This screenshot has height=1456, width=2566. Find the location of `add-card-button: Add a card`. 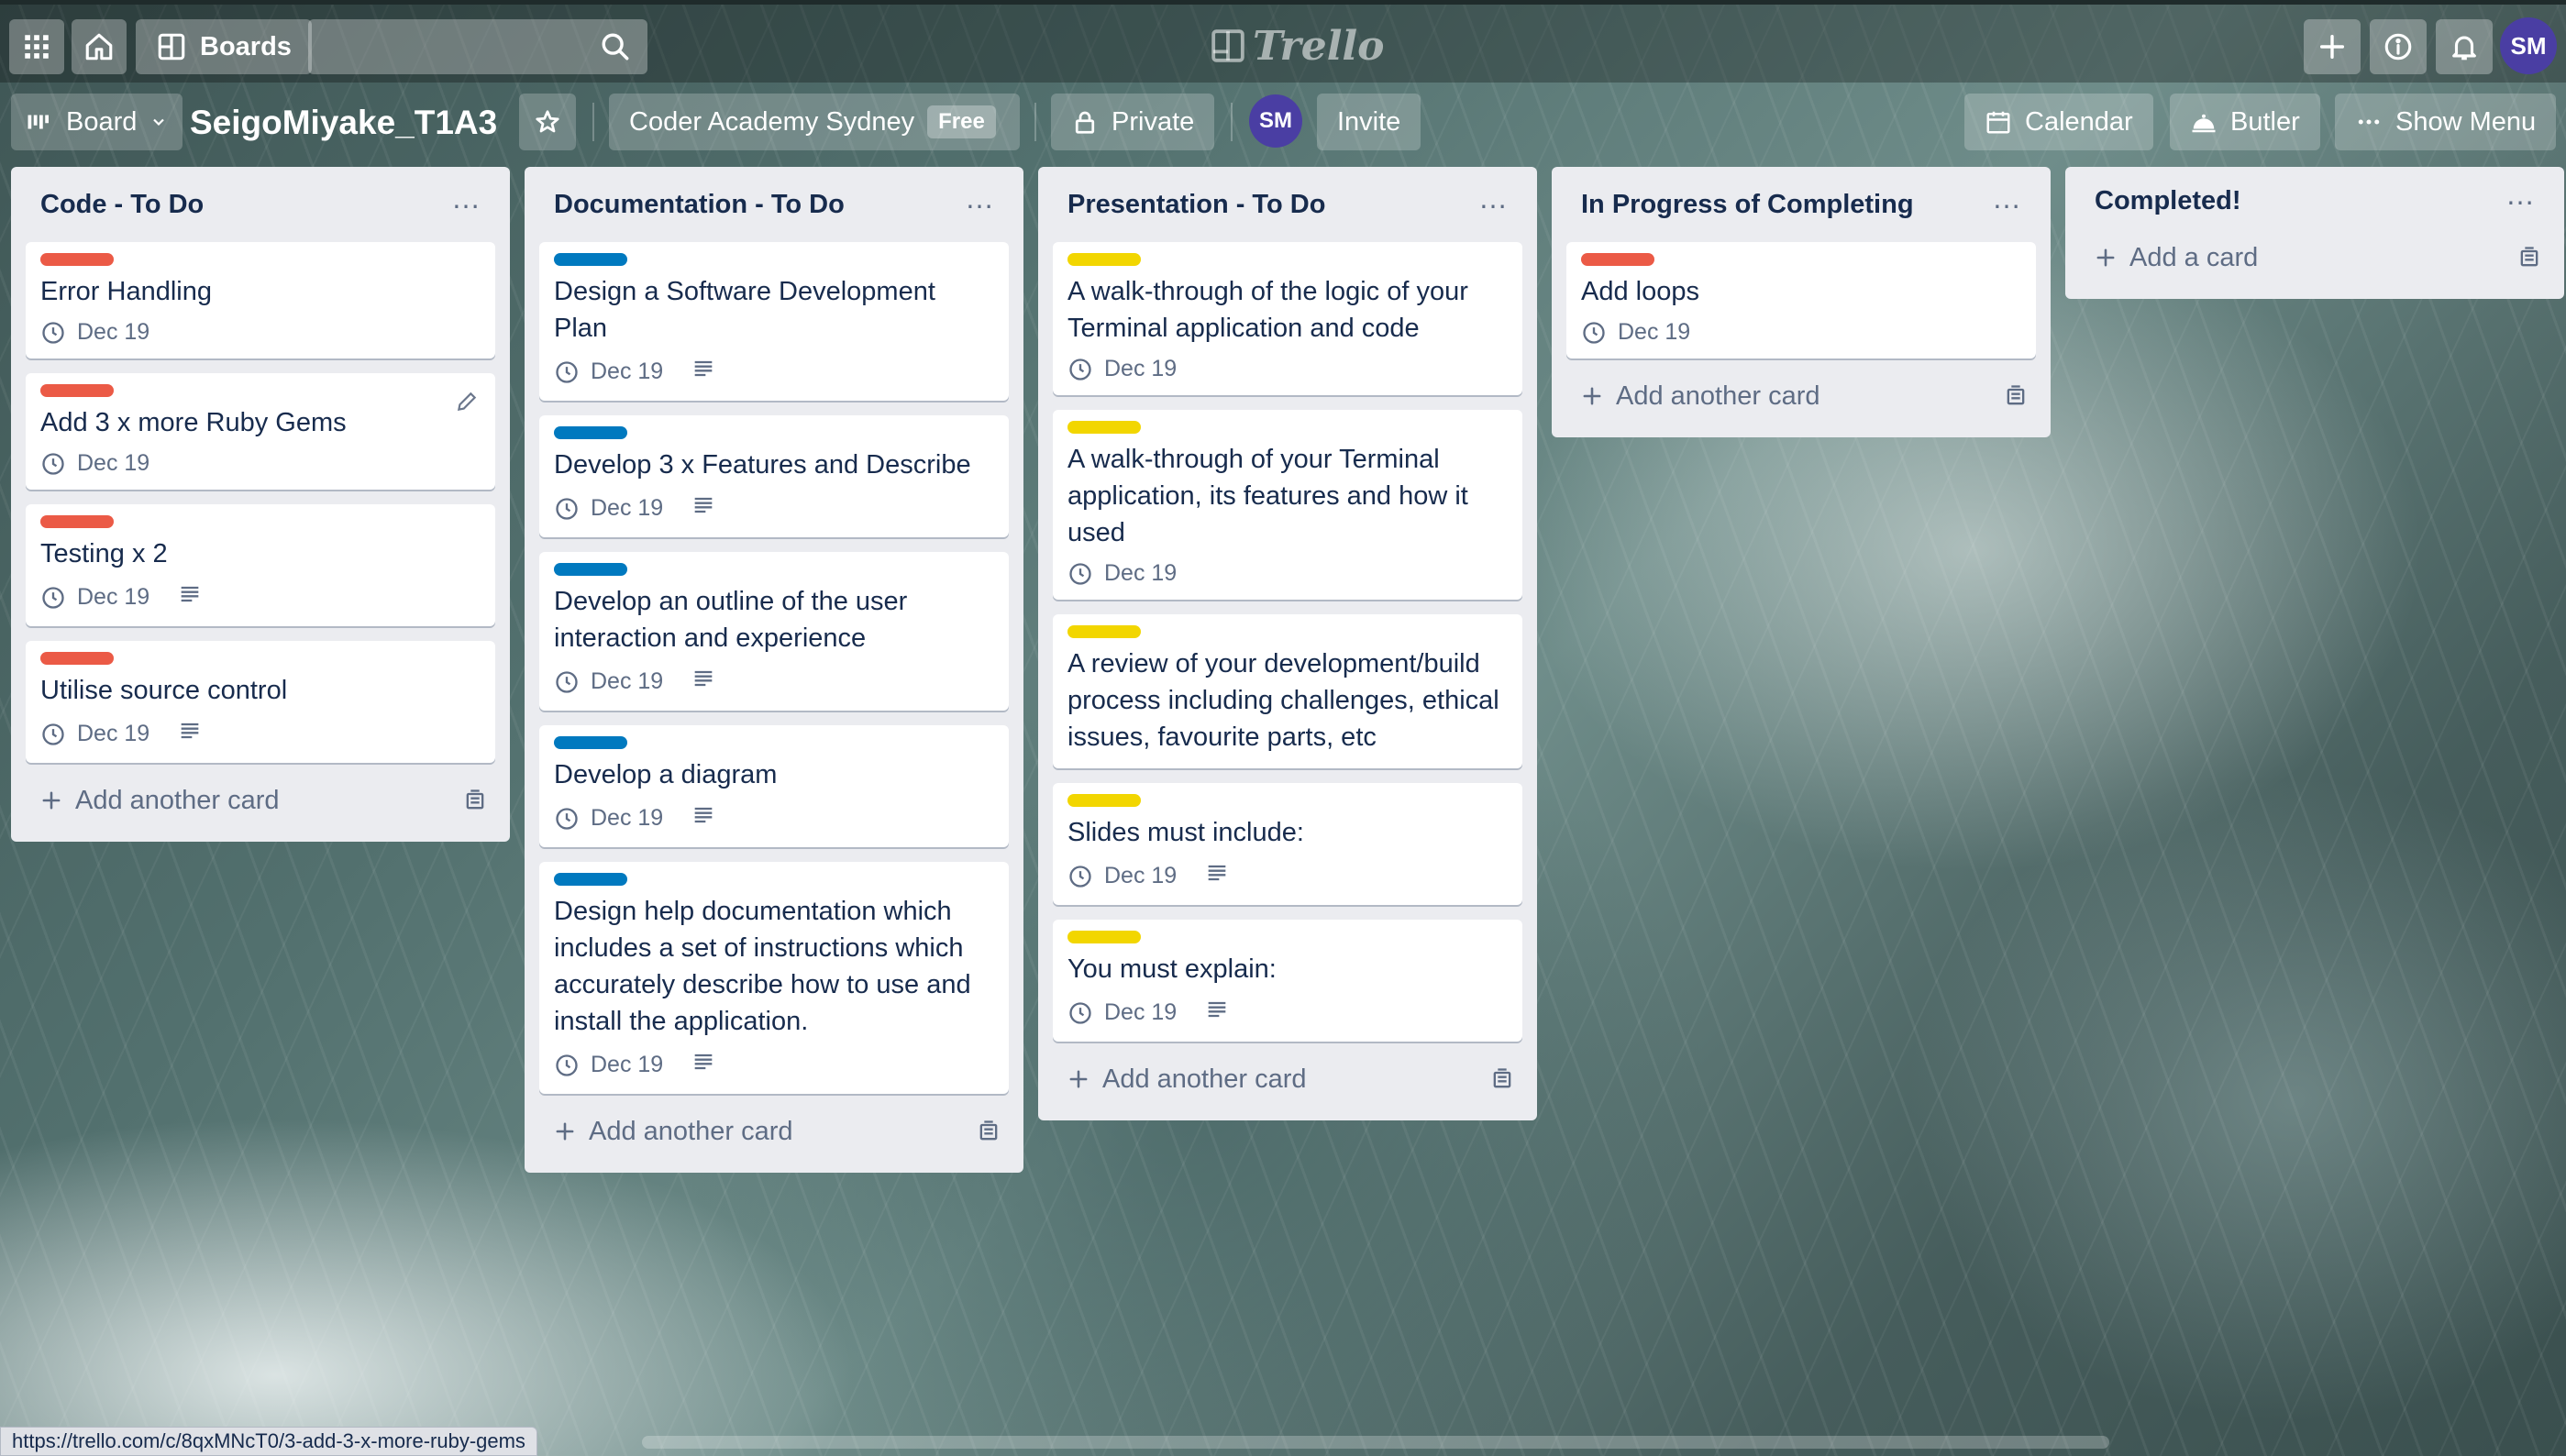

add-card-button: Add a card is located at coordinates (2314, 257).